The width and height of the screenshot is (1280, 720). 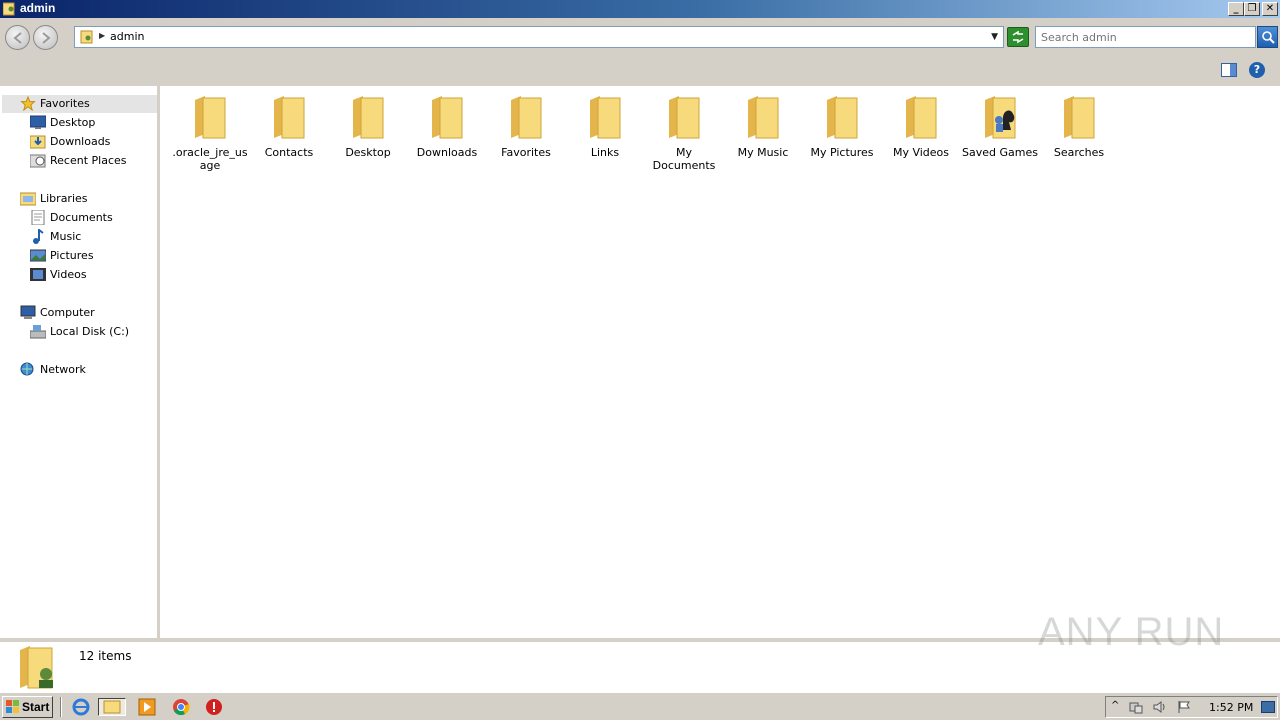 What do you see at coordinates (1018, 37) in the screenshot?
I see `refresh-button` at bounding box center [1018, 37].